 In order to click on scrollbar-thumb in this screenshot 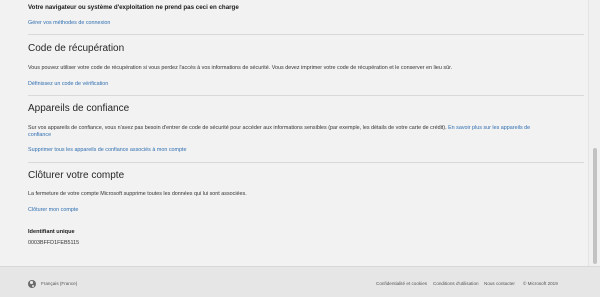, I will do `click(595, 206)`.